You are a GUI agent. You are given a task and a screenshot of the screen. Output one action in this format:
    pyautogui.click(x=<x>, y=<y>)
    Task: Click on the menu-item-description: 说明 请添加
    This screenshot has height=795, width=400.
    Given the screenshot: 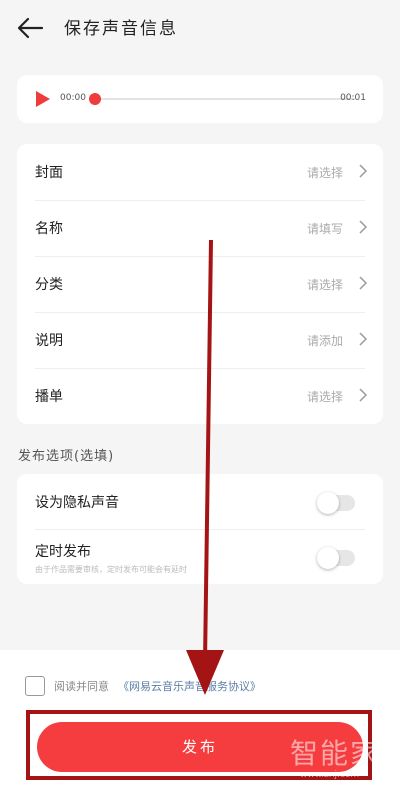 What is the action you would take?
    pyautogui.click(x=200, y=340)
    